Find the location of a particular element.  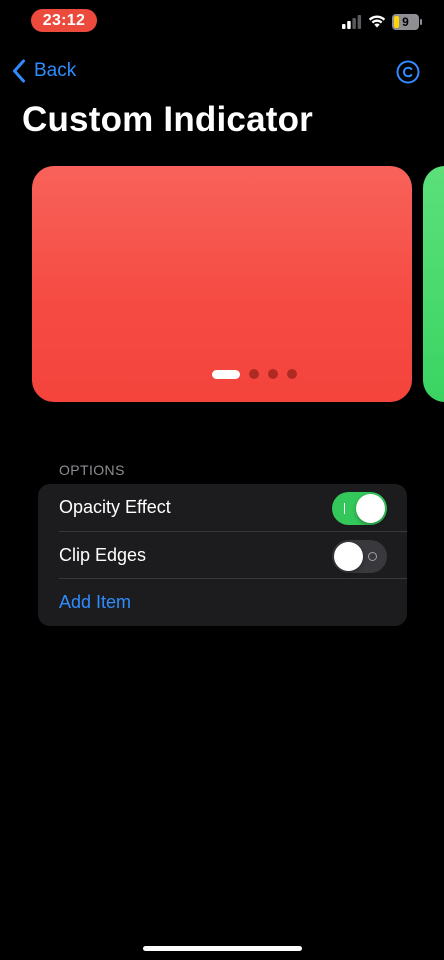

battery-level-text: 9 is located at coordinates (405, 22).